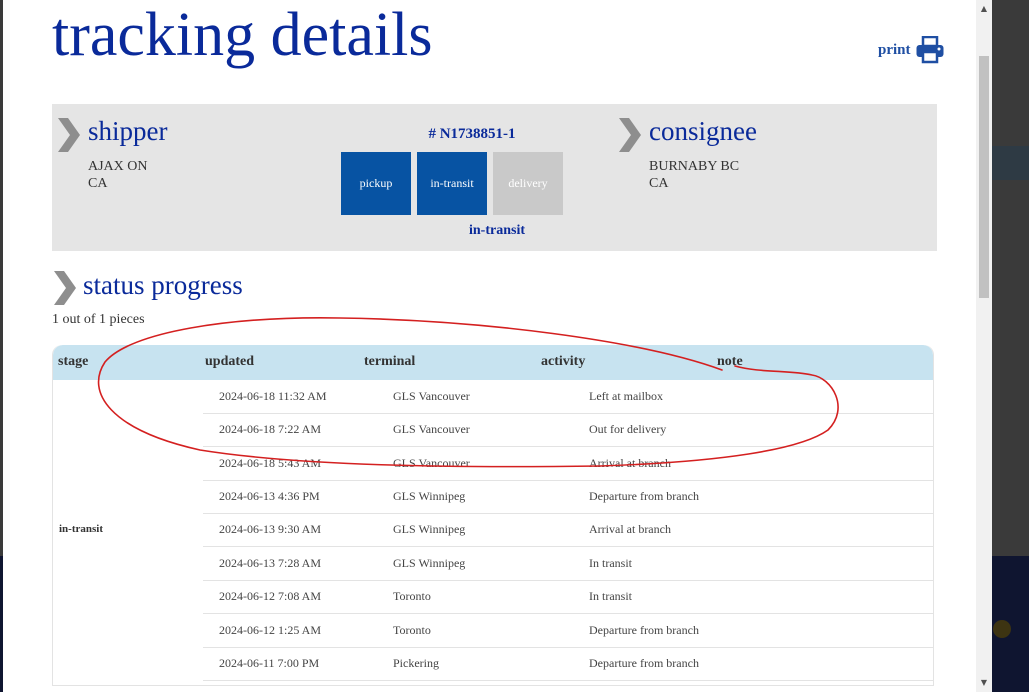  Describe the element at coordinates (984, 177) in the screenshot. I see `scroll-thumb` at that location.